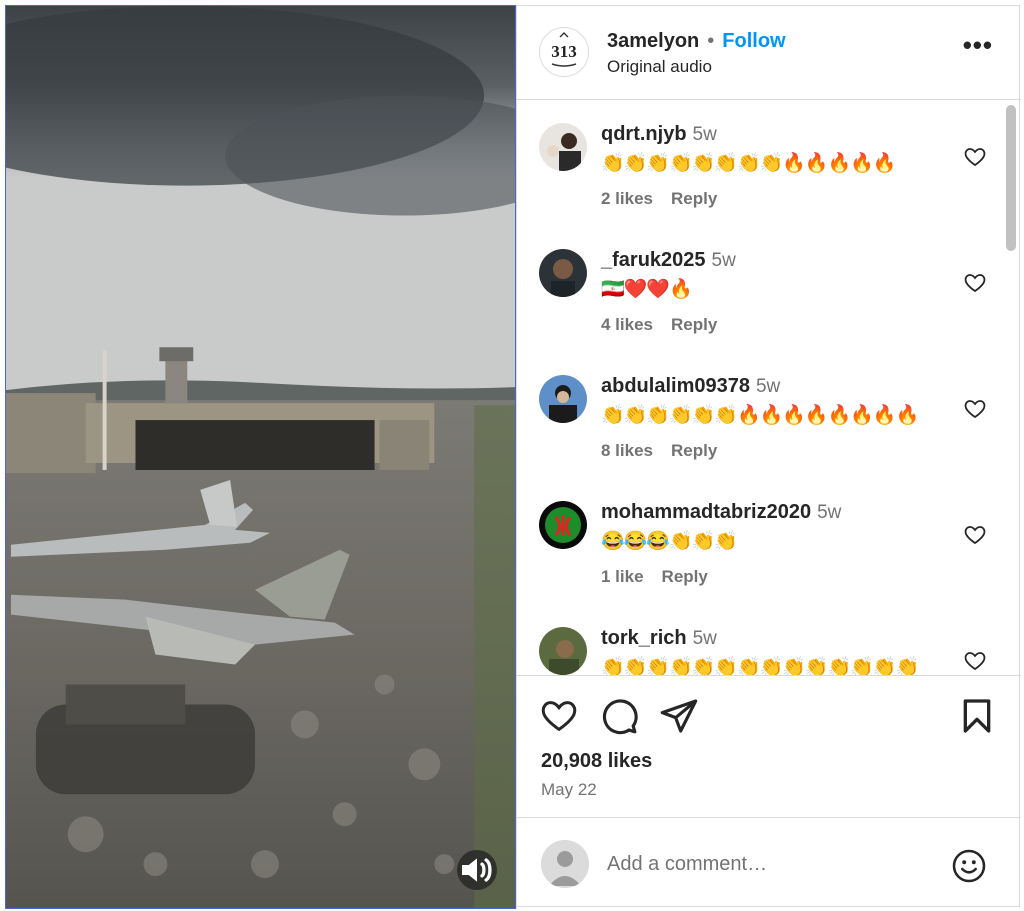  What do you see at coordinates (969, 866) in the screenshot?
I see `emoji-picker-icon` at bounding box center [969, 866].